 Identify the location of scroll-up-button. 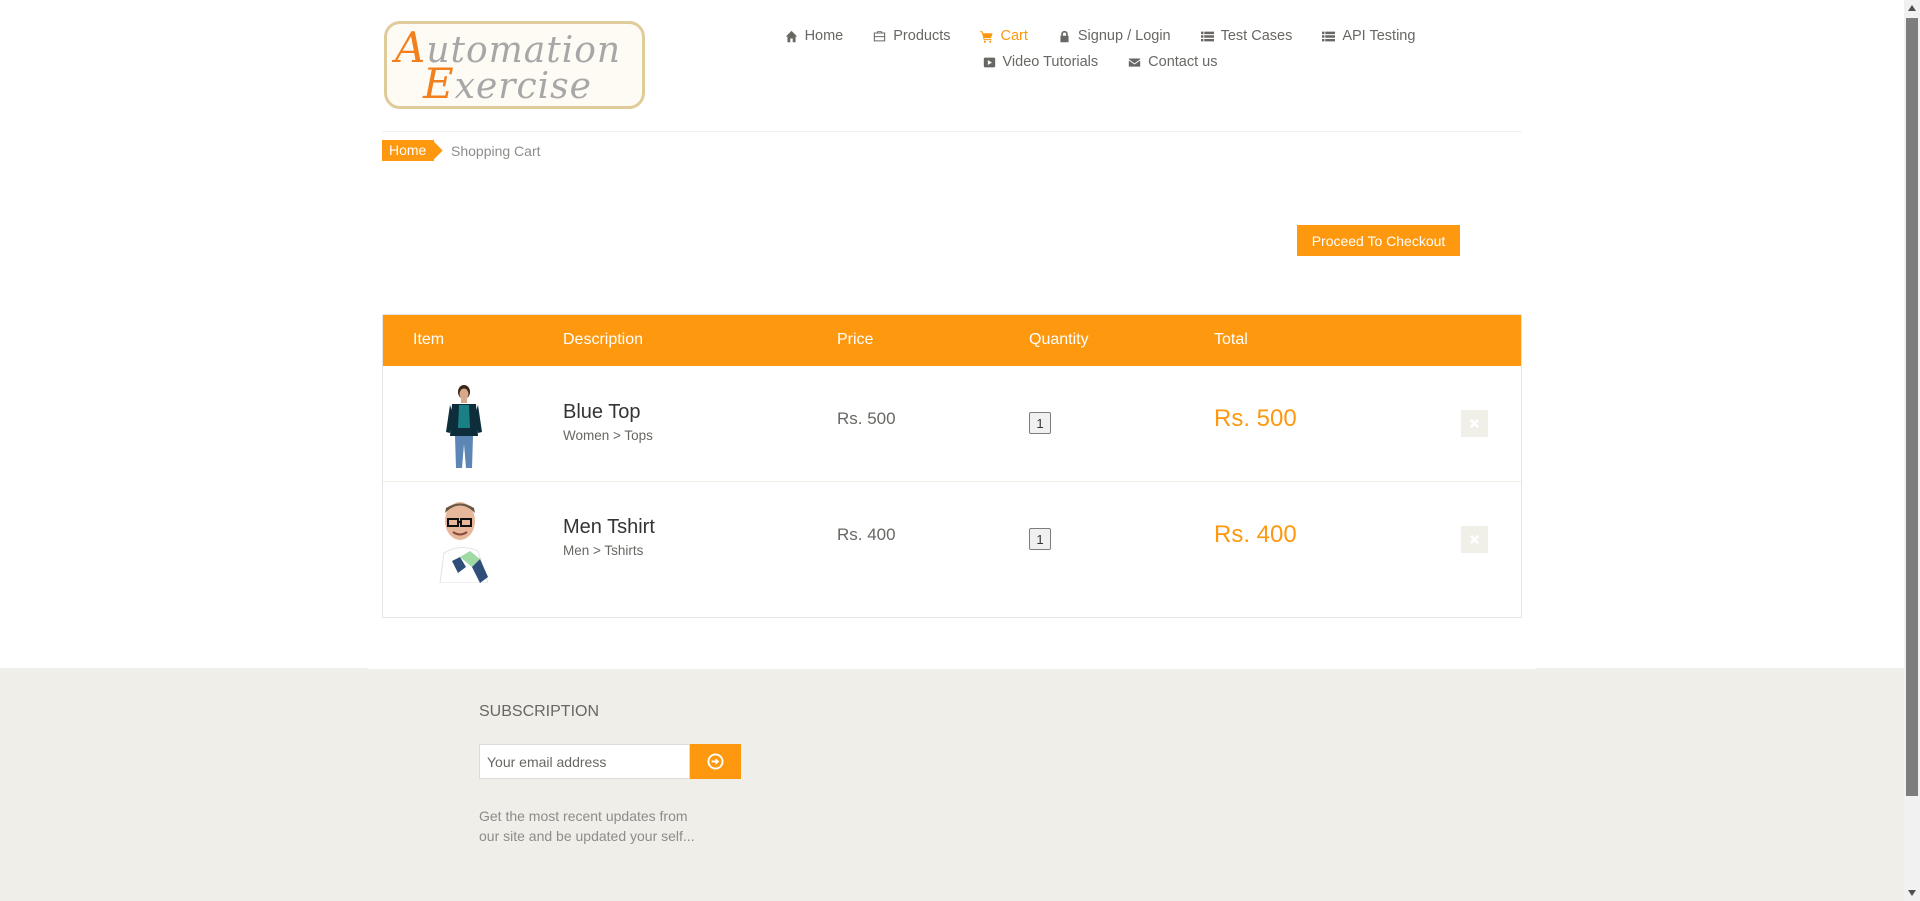
(1912, 8).